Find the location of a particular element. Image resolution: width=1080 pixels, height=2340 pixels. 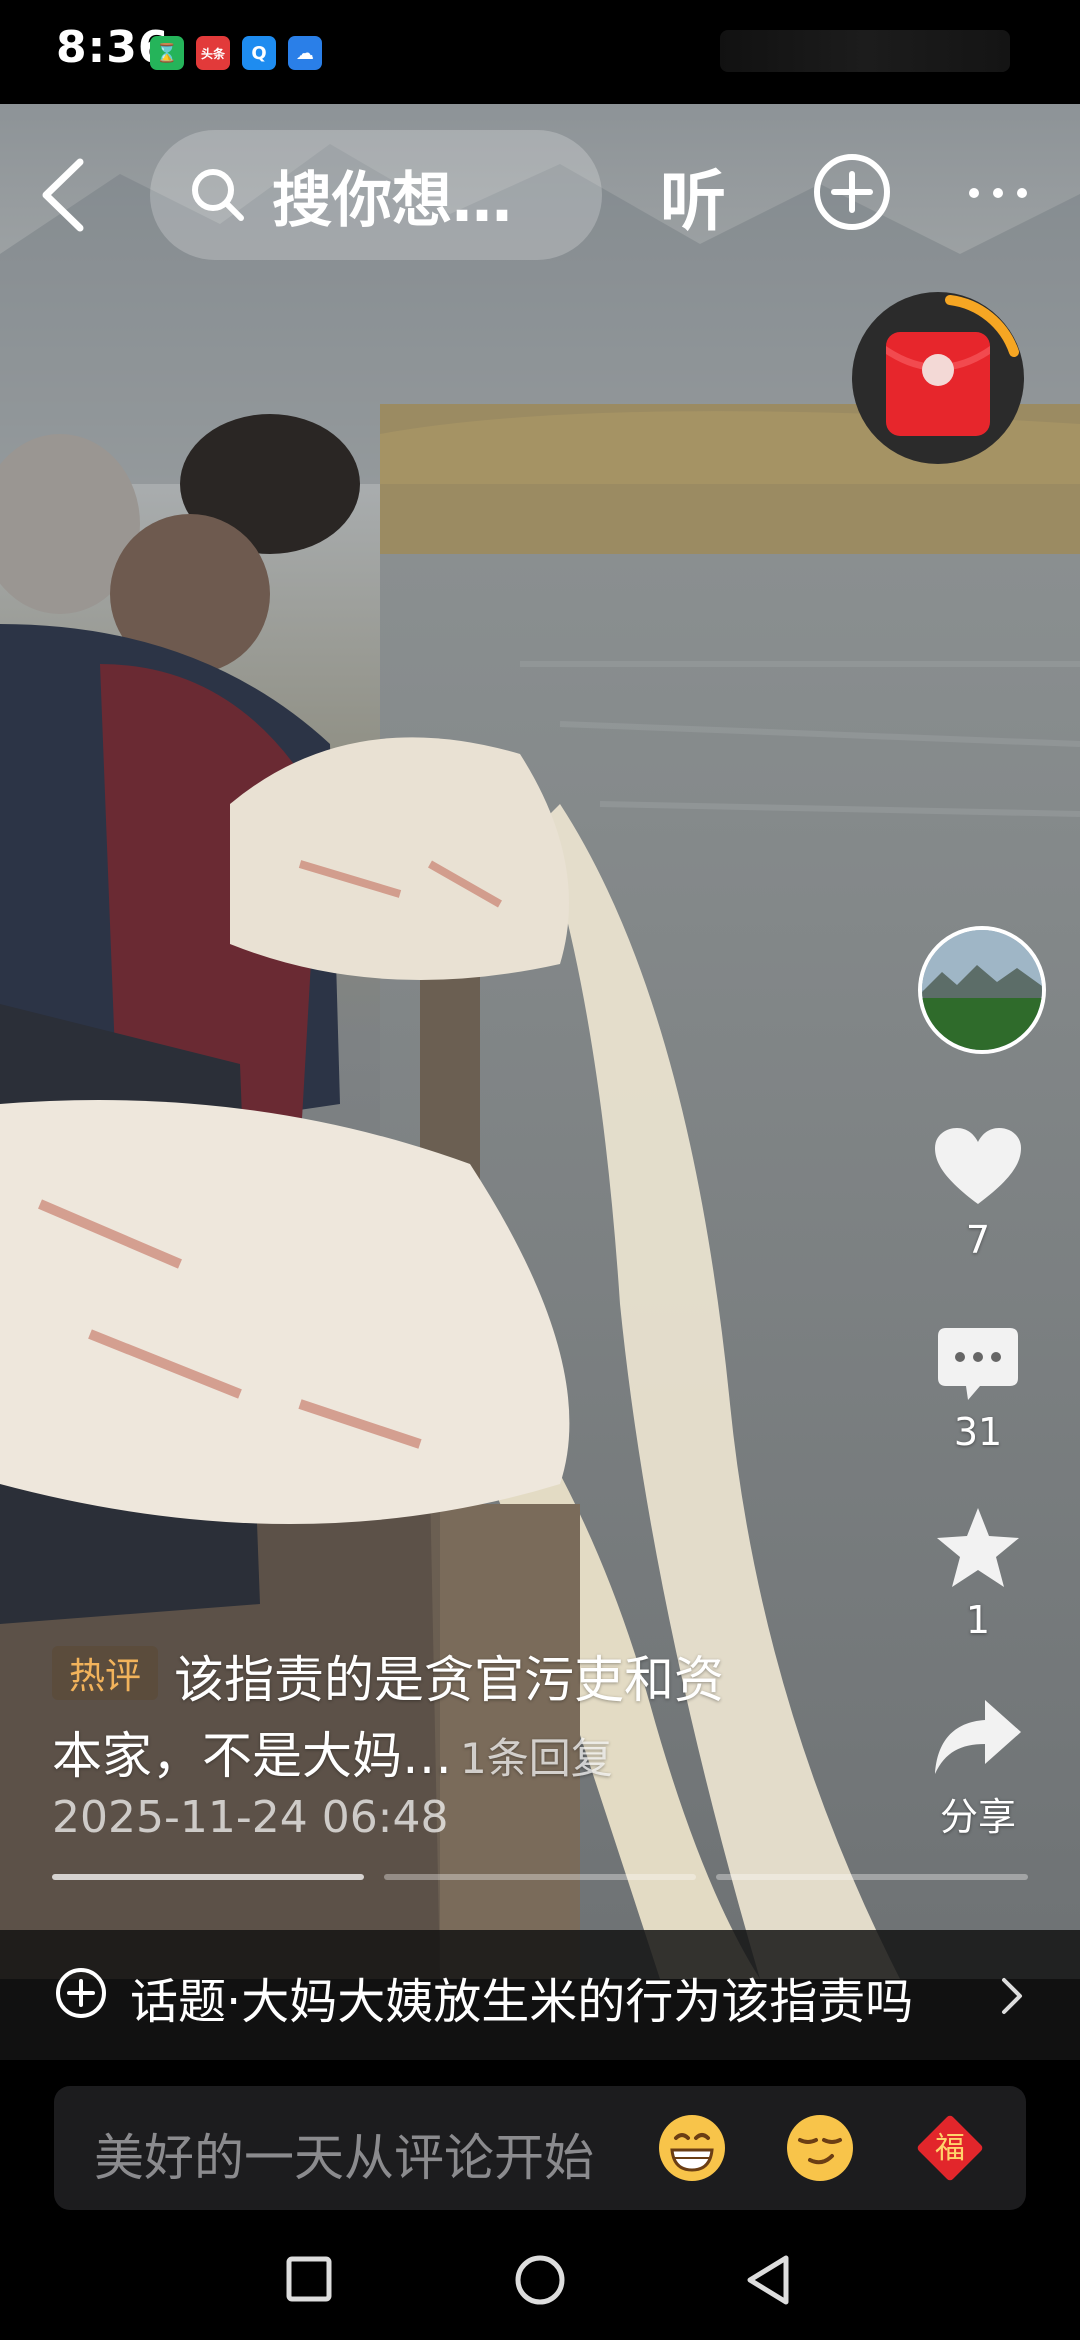

share-button: 分享 is located at coordinates (978, 1769).